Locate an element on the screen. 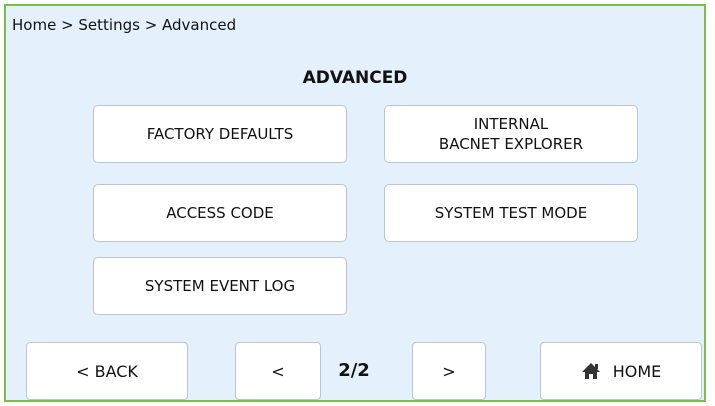 This screenshot has height=406, width=715. back-button: < BACK is located at coordinates (107, 371).